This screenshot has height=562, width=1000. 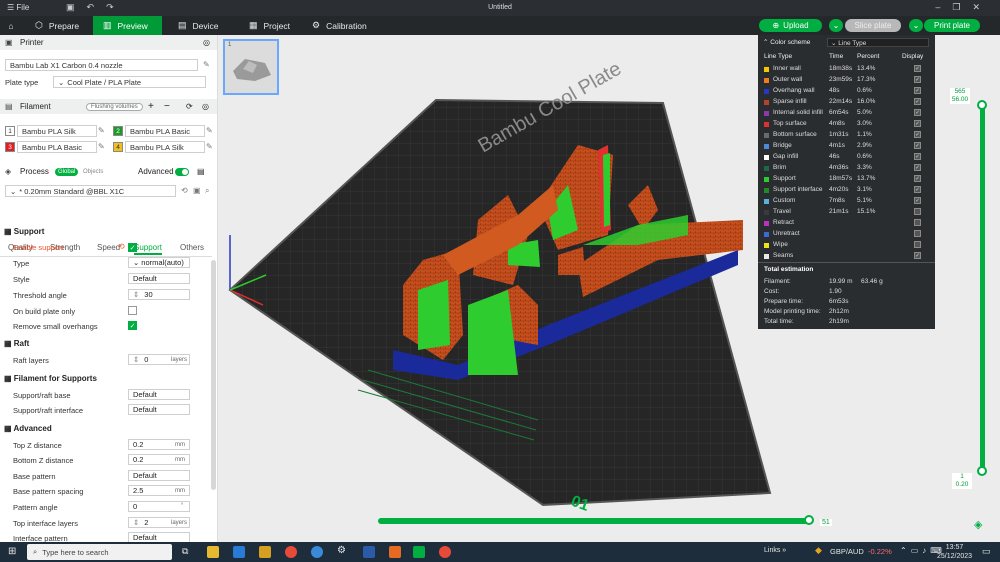 I want to click on bottom-layer-handle, so click(x=982, y=471).